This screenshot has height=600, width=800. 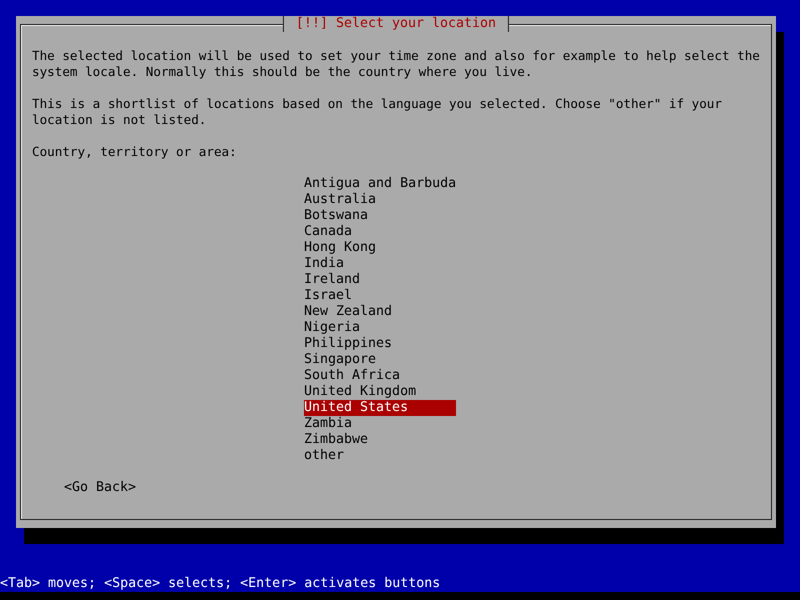 I want to click on go-back-button: <Go Back>, so click(x=100, y=488).